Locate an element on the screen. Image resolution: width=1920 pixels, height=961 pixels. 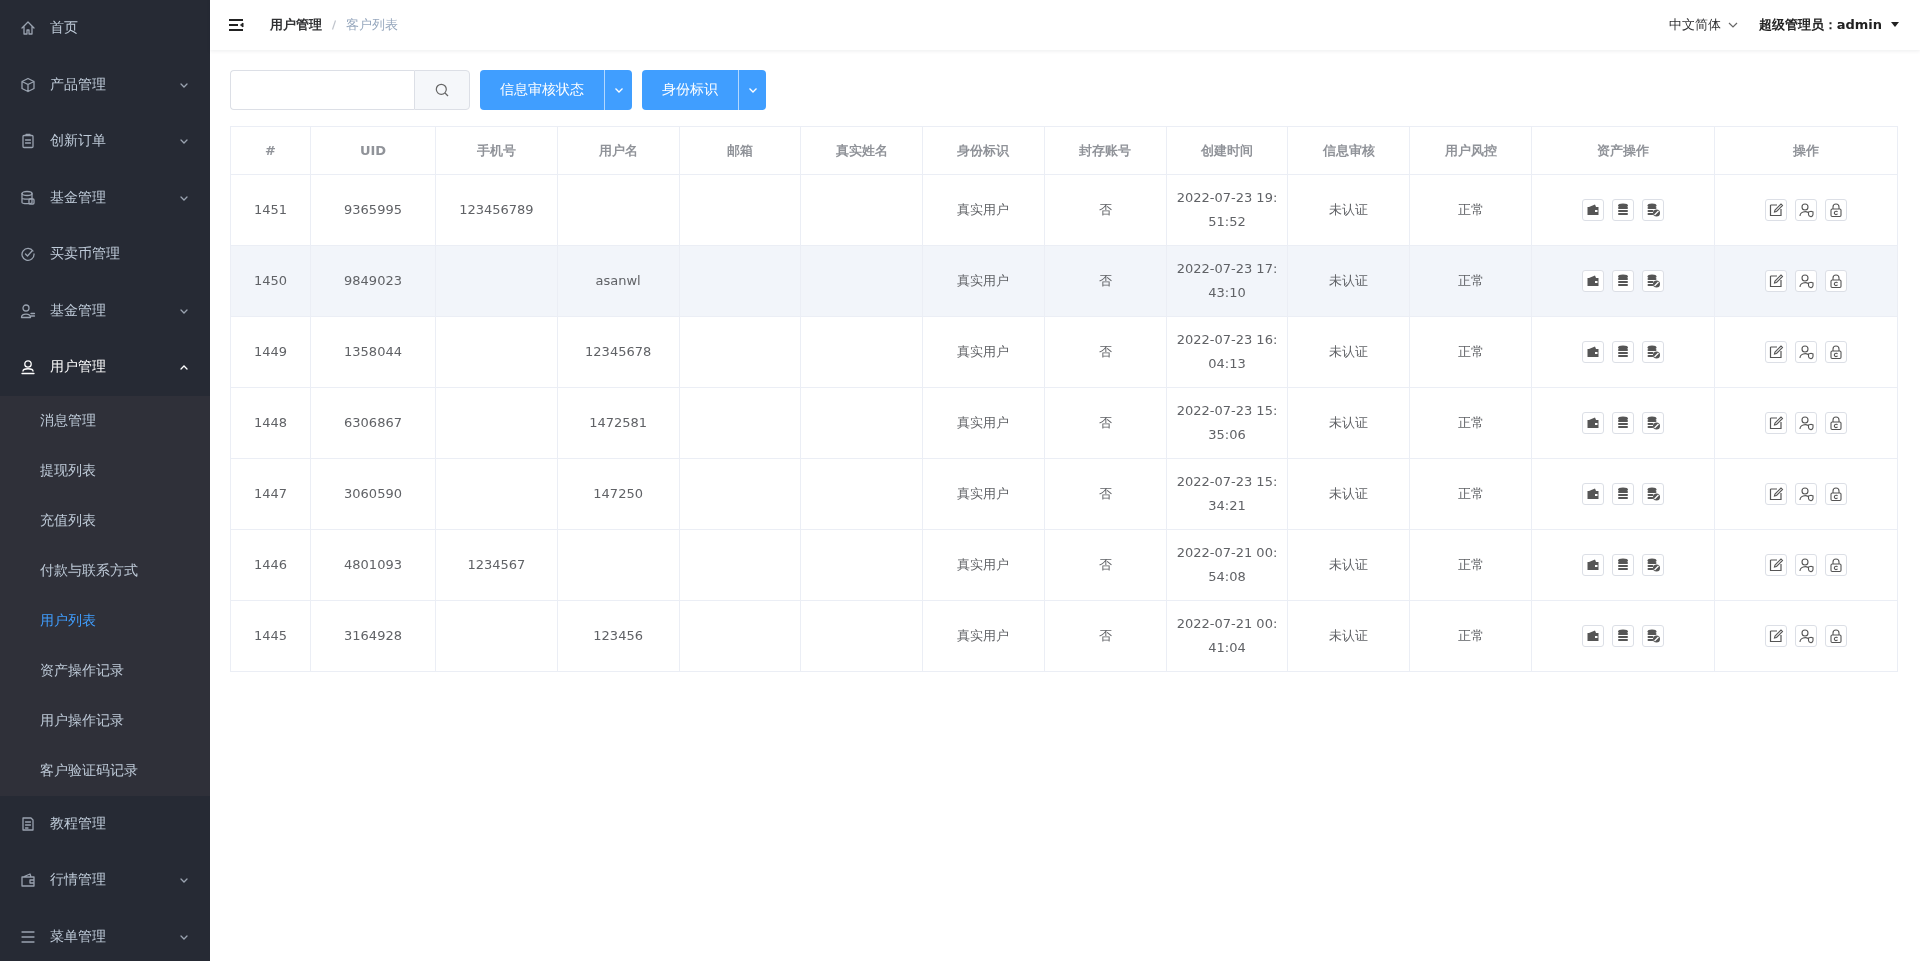
submenu-item: 用户操作记录 is located at coordinates (105, 720).